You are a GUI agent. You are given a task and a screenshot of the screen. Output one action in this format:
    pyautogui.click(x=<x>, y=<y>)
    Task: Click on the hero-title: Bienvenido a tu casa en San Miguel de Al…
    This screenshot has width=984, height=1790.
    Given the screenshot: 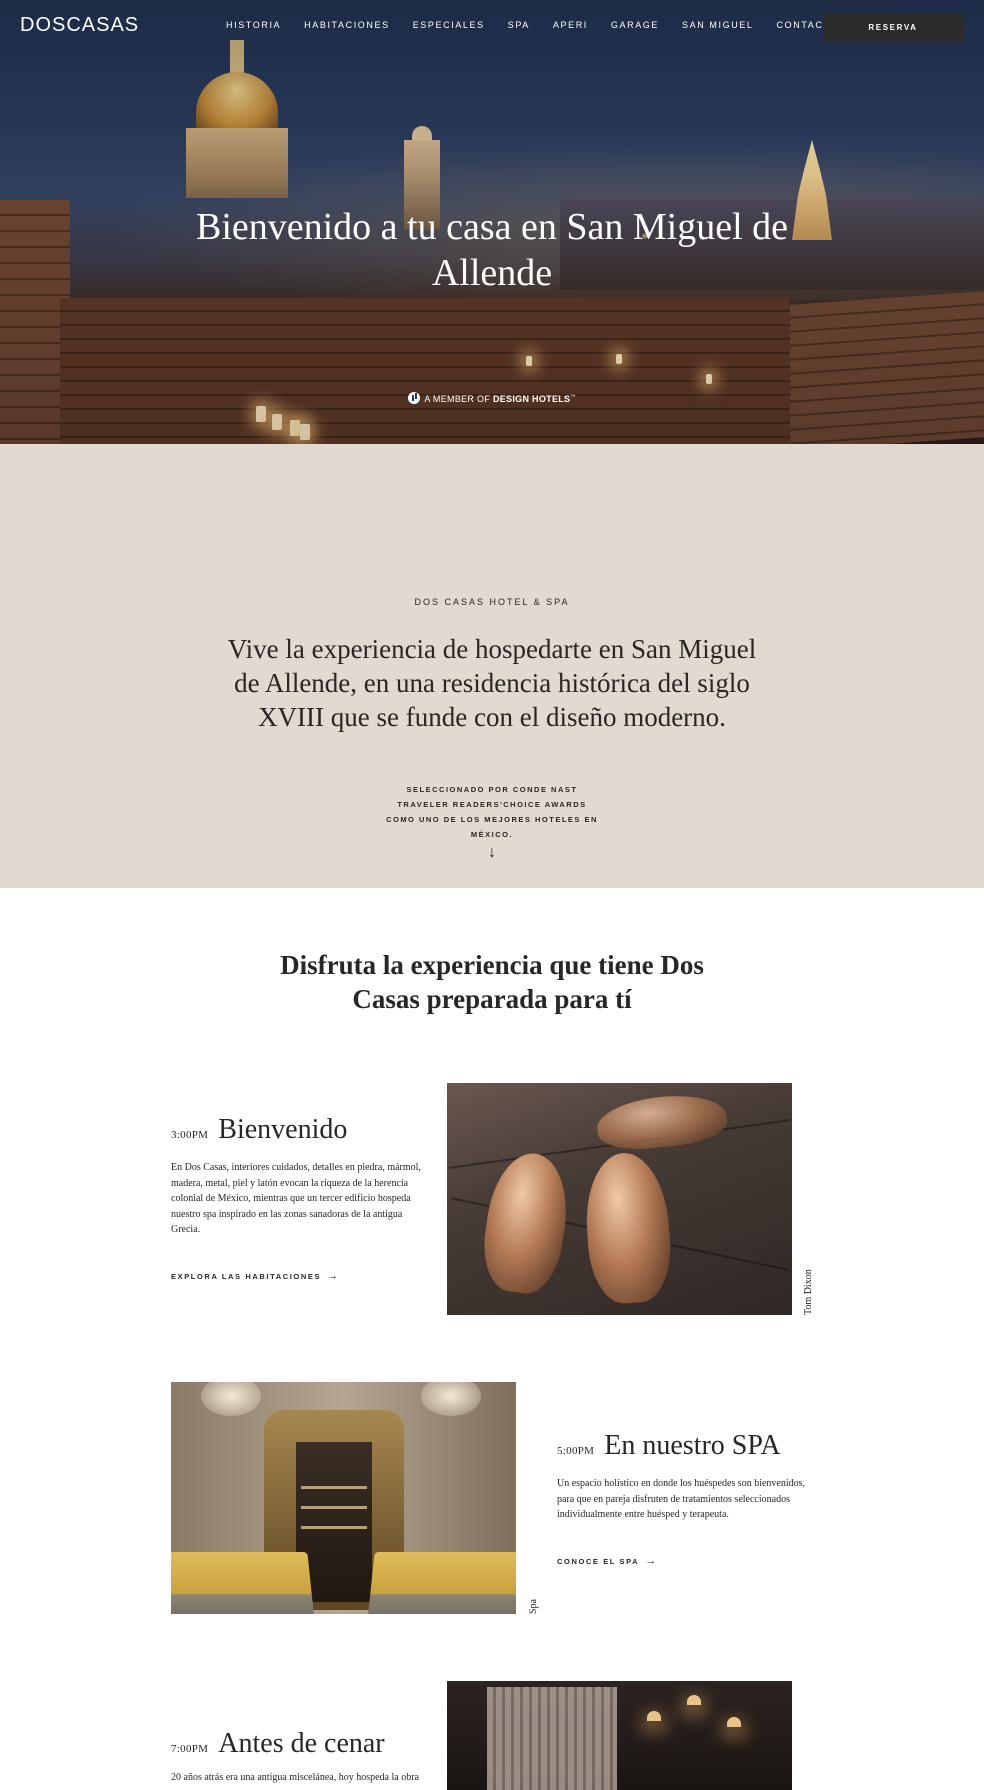 What is the action you would take?
    pyautogui.click(x=491, y=250)
    